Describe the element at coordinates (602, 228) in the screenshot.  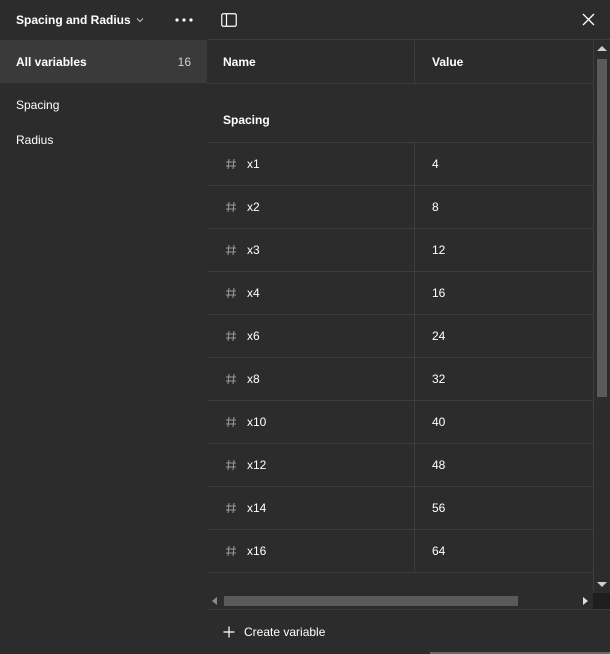
I see `vertical-scroll-thumb` at that location.